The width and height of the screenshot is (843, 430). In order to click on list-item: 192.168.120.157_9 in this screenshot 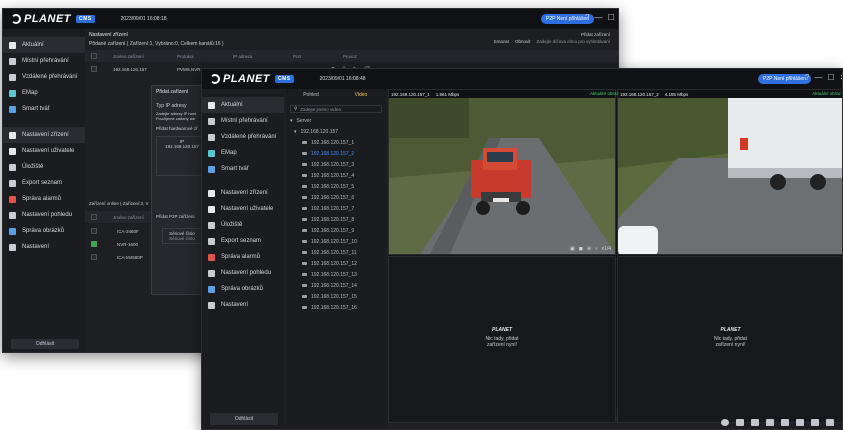, I will do `click(336, 230)`.